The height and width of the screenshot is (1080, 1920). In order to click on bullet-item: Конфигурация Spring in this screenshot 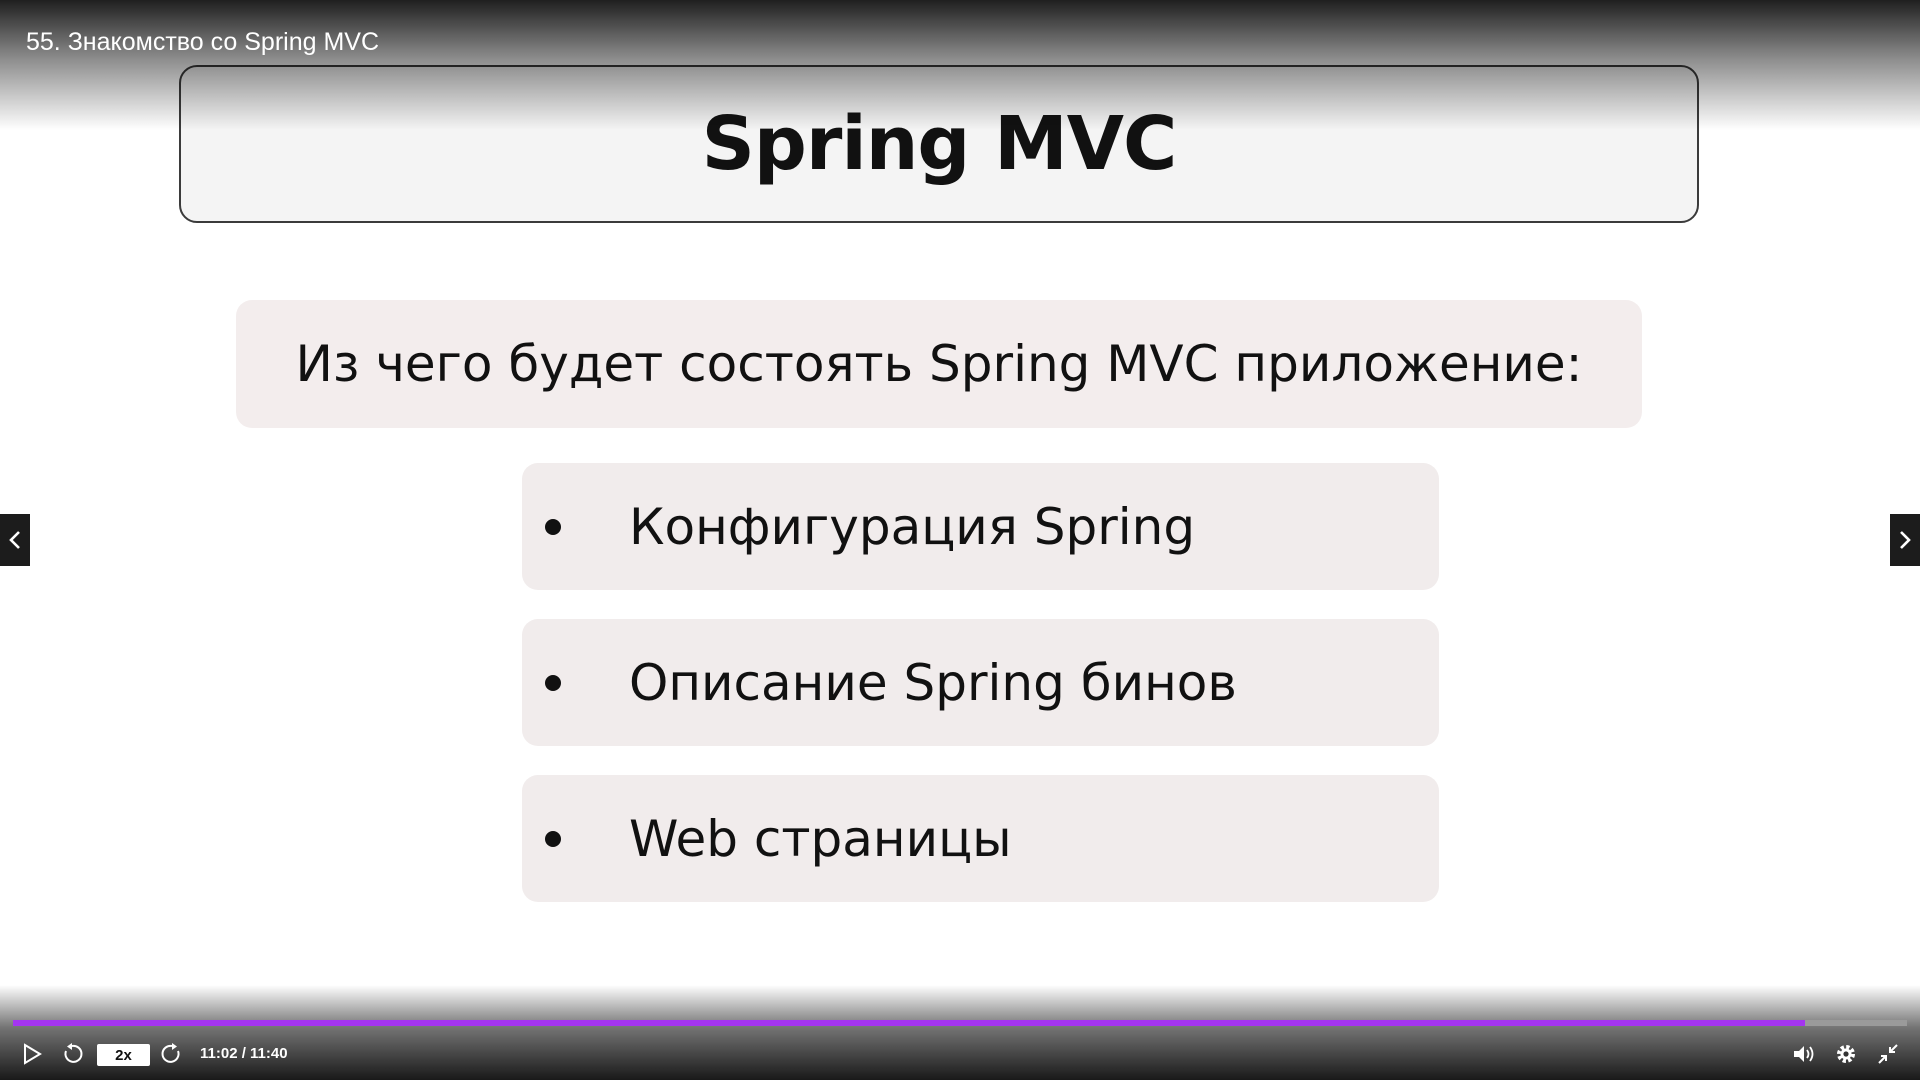, I will do `click(980, 526)`.